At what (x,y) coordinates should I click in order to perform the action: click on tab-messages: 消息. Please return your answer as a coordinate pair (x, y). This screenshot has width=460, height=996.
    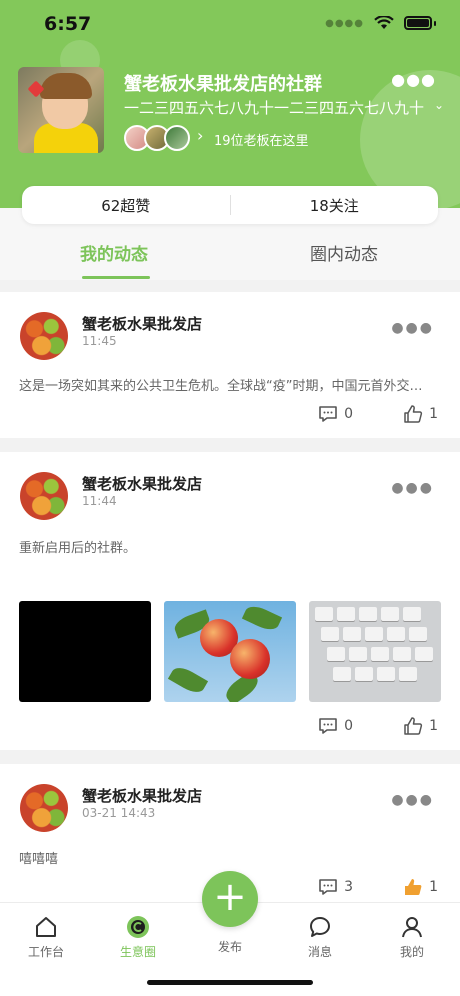
    Looking at the image, I should click on (320, 937).